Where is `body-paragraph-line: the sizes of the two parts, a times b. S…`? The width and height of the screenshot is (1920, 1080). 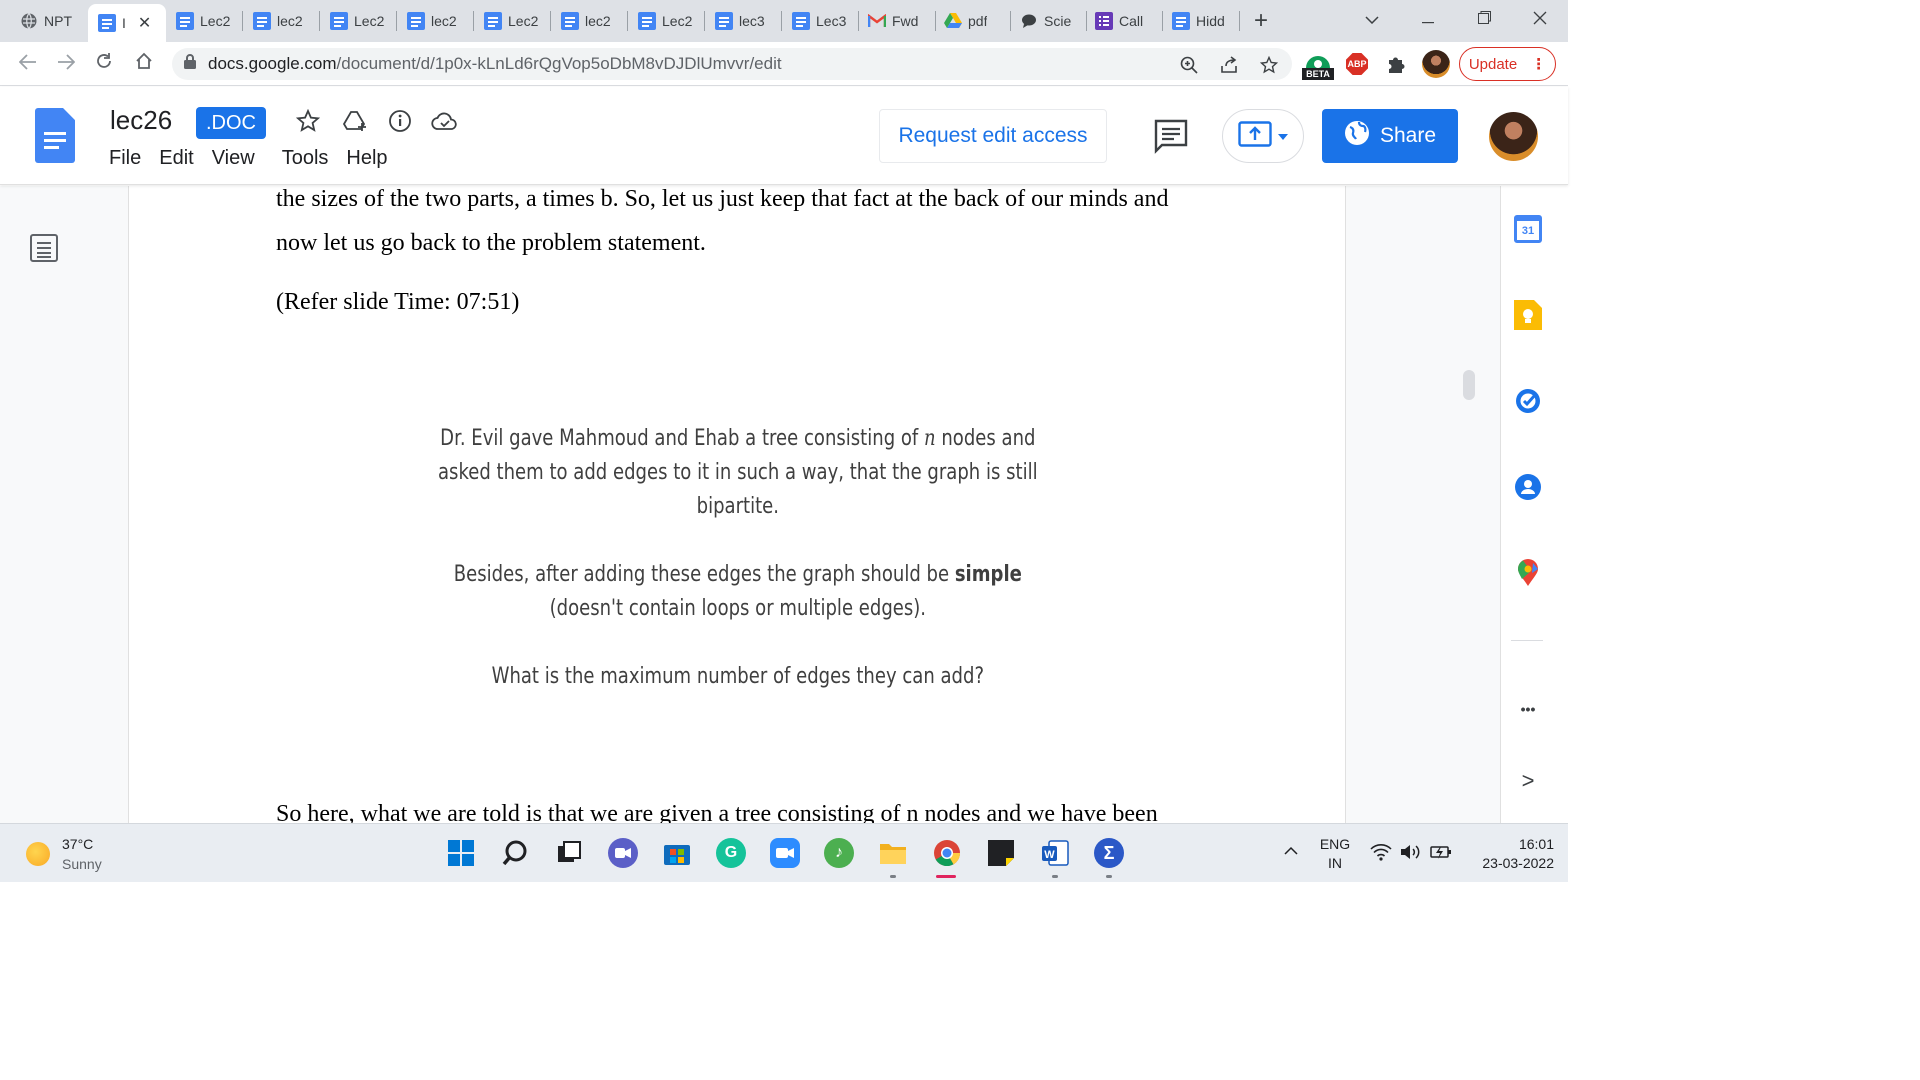
body-paragraph-line: the sizes of the two parts, a times b. S… is located at coordinates (722, 199).